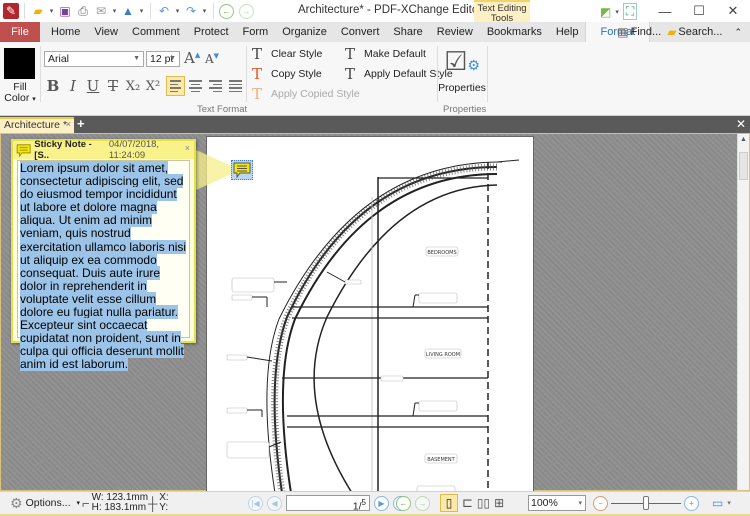 The image size is (750, 516). Describe the element at coordinates (20, 32) in the screenshot. I see `file-menu: File` at that location.